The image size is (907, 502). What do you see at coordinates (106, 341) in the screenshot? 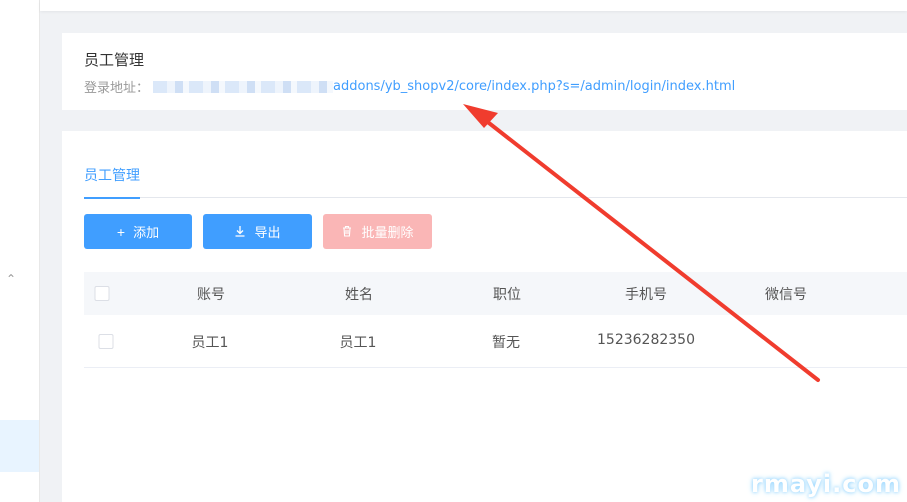
I see `row-checkbox` at bounding box center [106, 341].